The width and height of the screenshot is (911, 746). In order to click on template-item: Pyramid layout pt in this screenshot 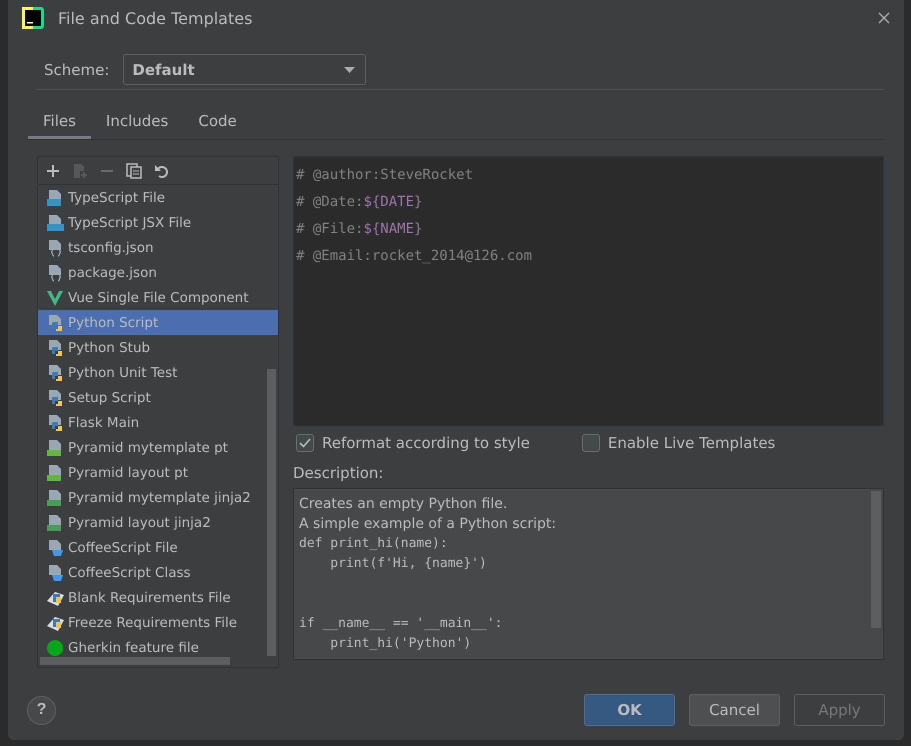, I will do `click(158, 472)`.